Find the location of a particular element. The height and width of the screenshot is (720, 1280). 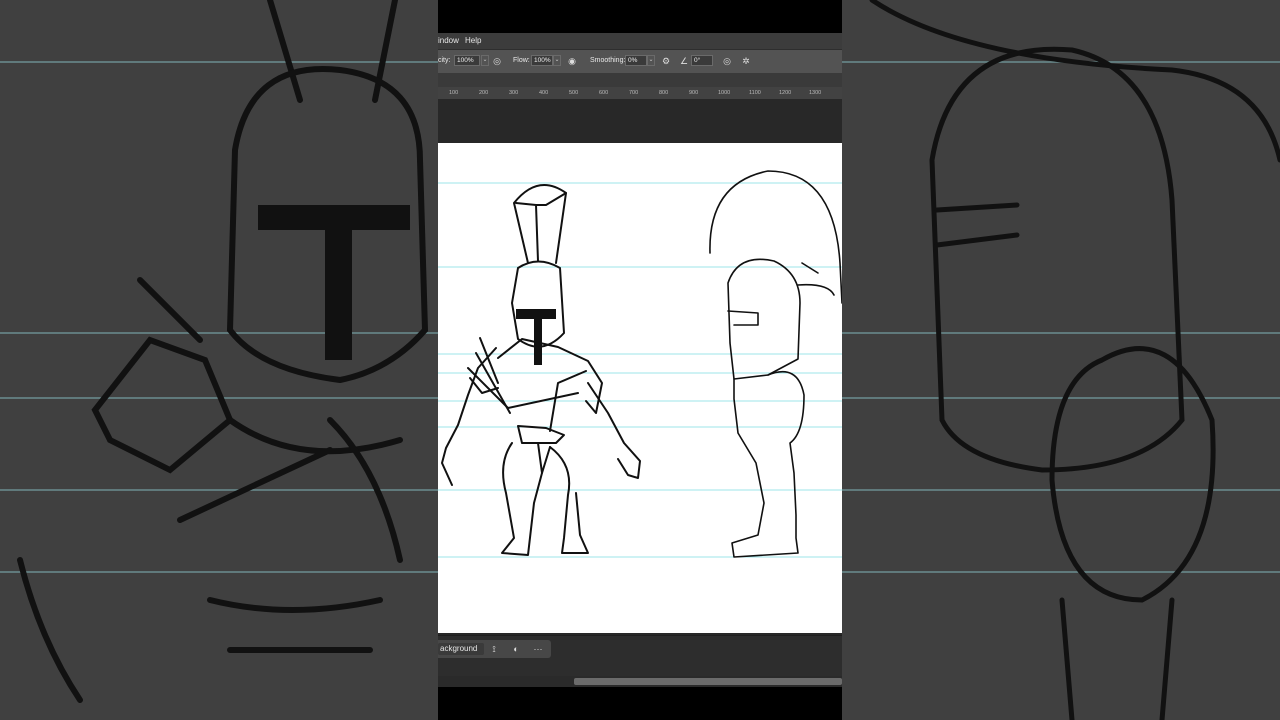

ruler-tick: 900 is located at coordinates (694, 93).